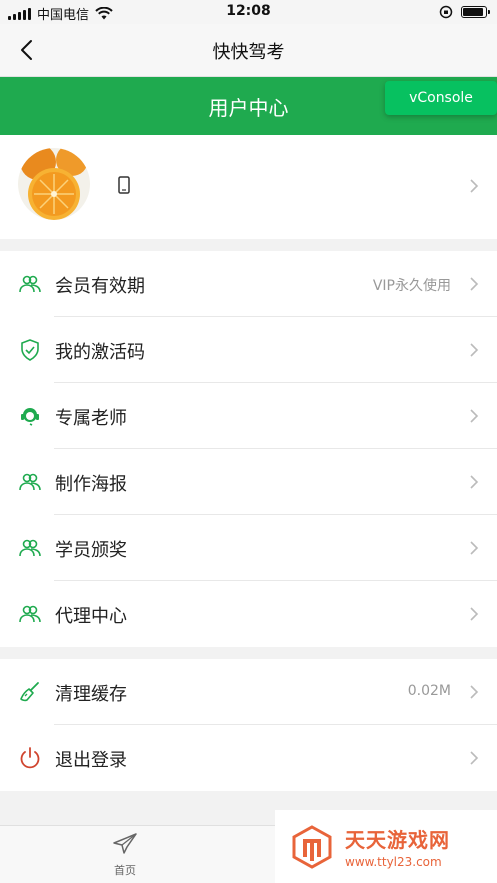 Image resolution: width=497 pixels, height=883 pixels. I want to click on menu-item-membership: 会员有效期 VIP永久使用, so click(248, 284).